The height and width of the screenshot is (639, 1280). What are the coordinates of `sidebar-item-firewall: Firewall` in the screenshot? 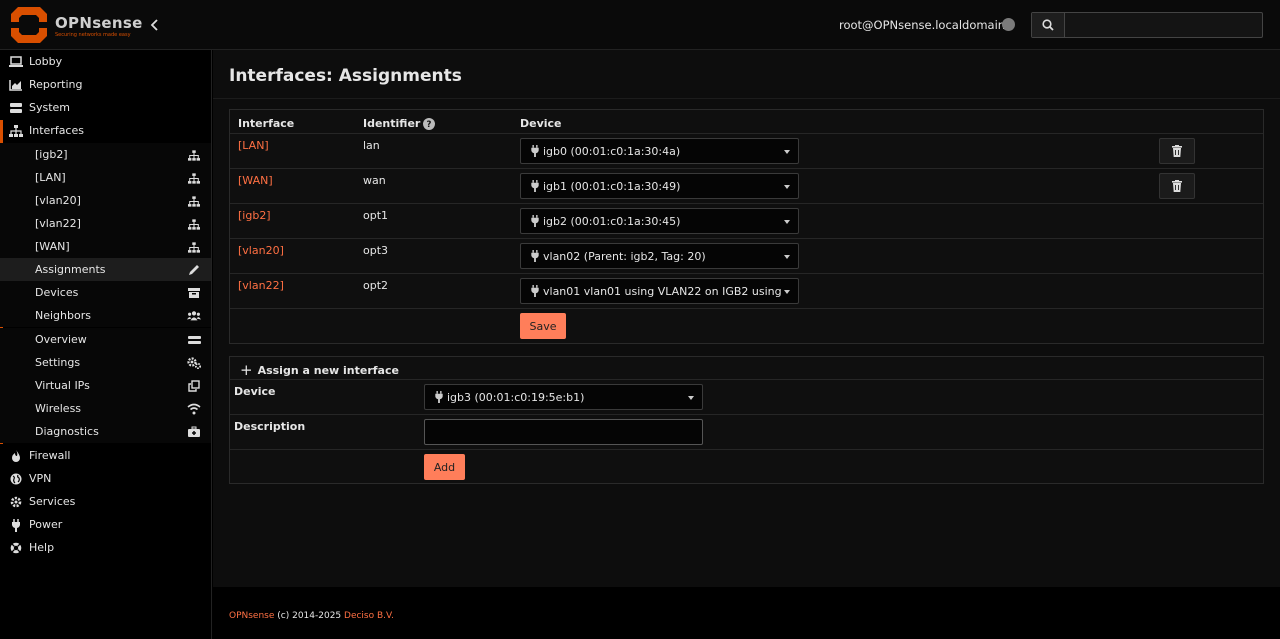 It's located at (105, 455).